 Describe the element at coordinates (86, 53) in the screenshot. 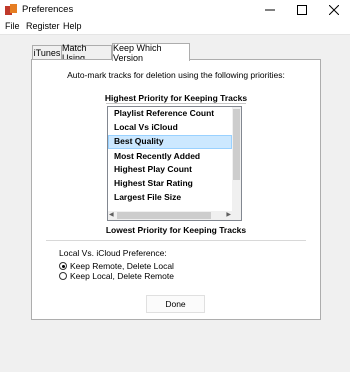

I see `tab-match-using: Match Using` at that location.